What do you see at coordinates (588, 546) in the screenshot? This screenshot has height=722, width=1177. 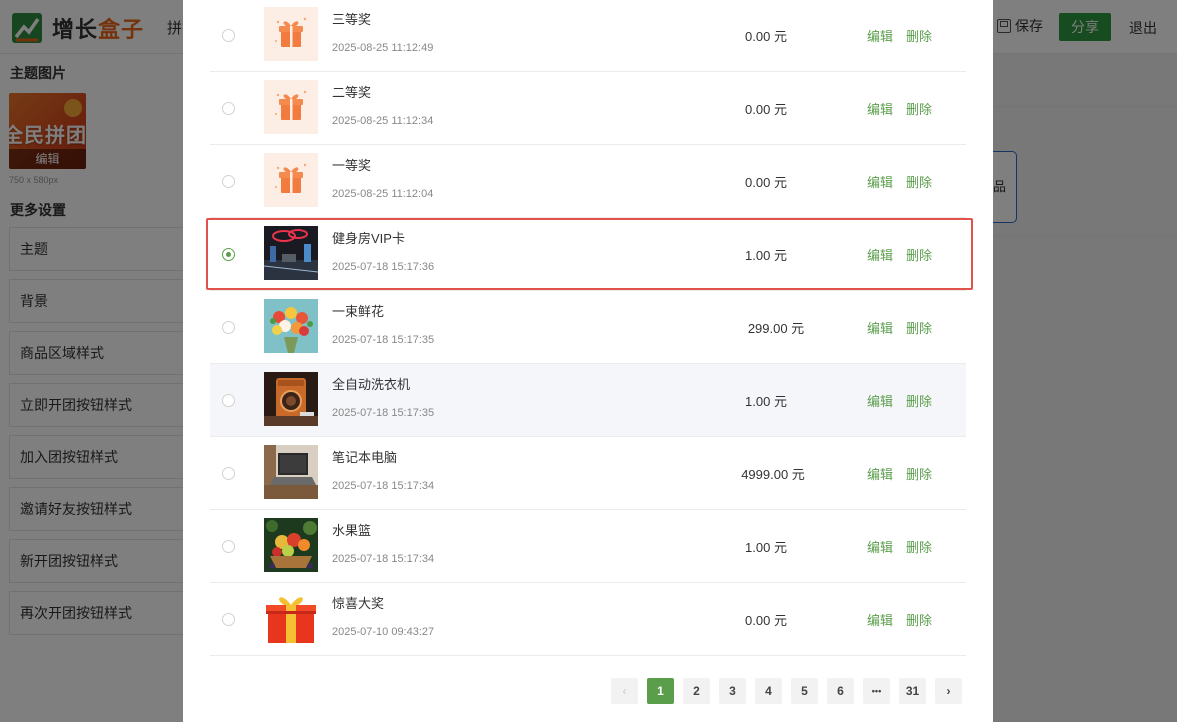 I see `product-row: 水果篮 2025-07-18 15:17:34 1.00 元 编辑 删除` at bounding box center [588, 546].